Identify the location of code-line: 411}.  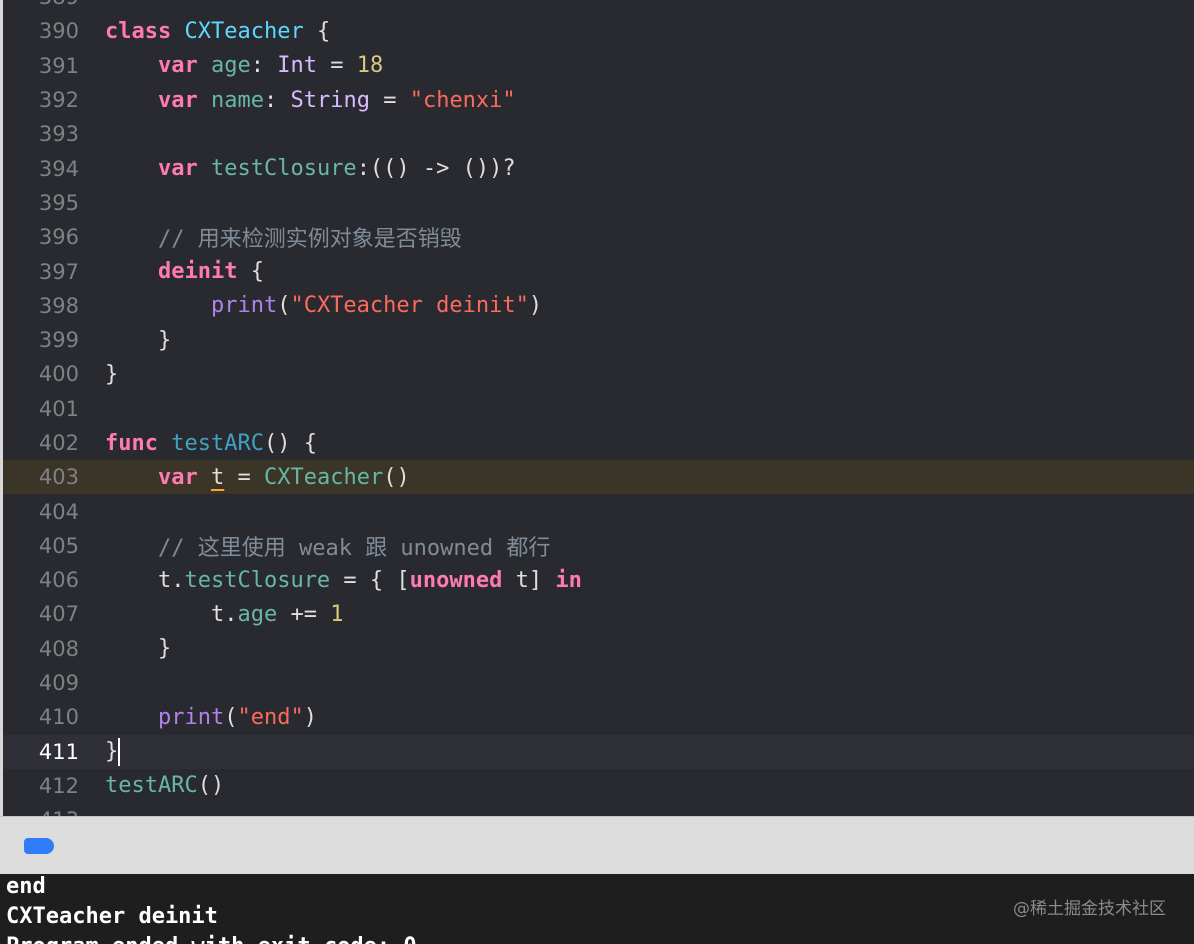
(598, 751).